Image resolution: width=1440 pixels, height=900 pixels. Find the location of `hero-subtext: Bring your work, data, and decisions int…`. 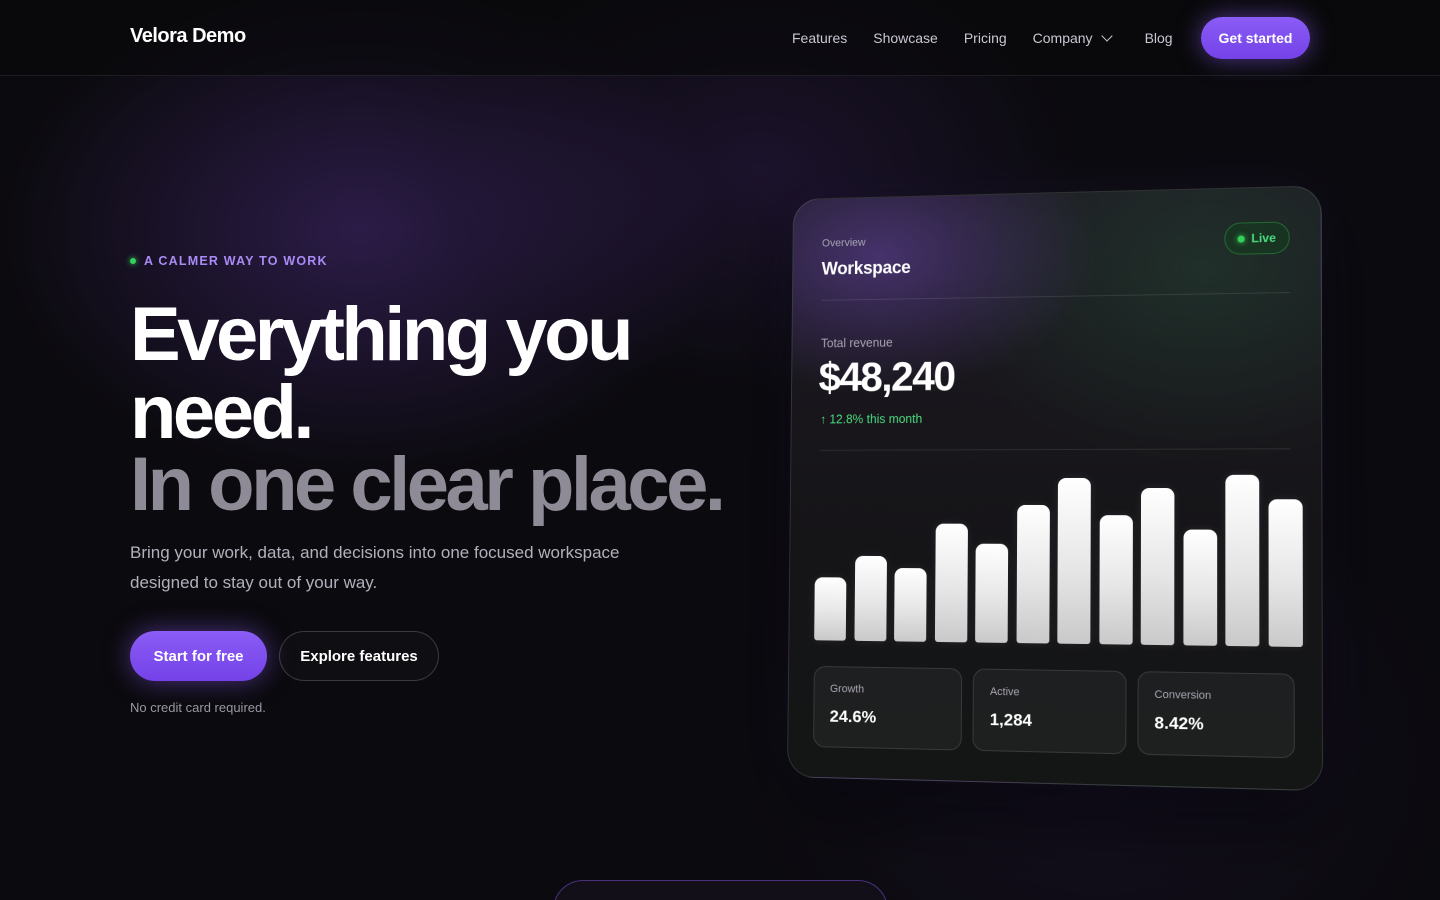

hero-subtext: Bring your work, data, and decisions int… is located at coordinates (375, 567).